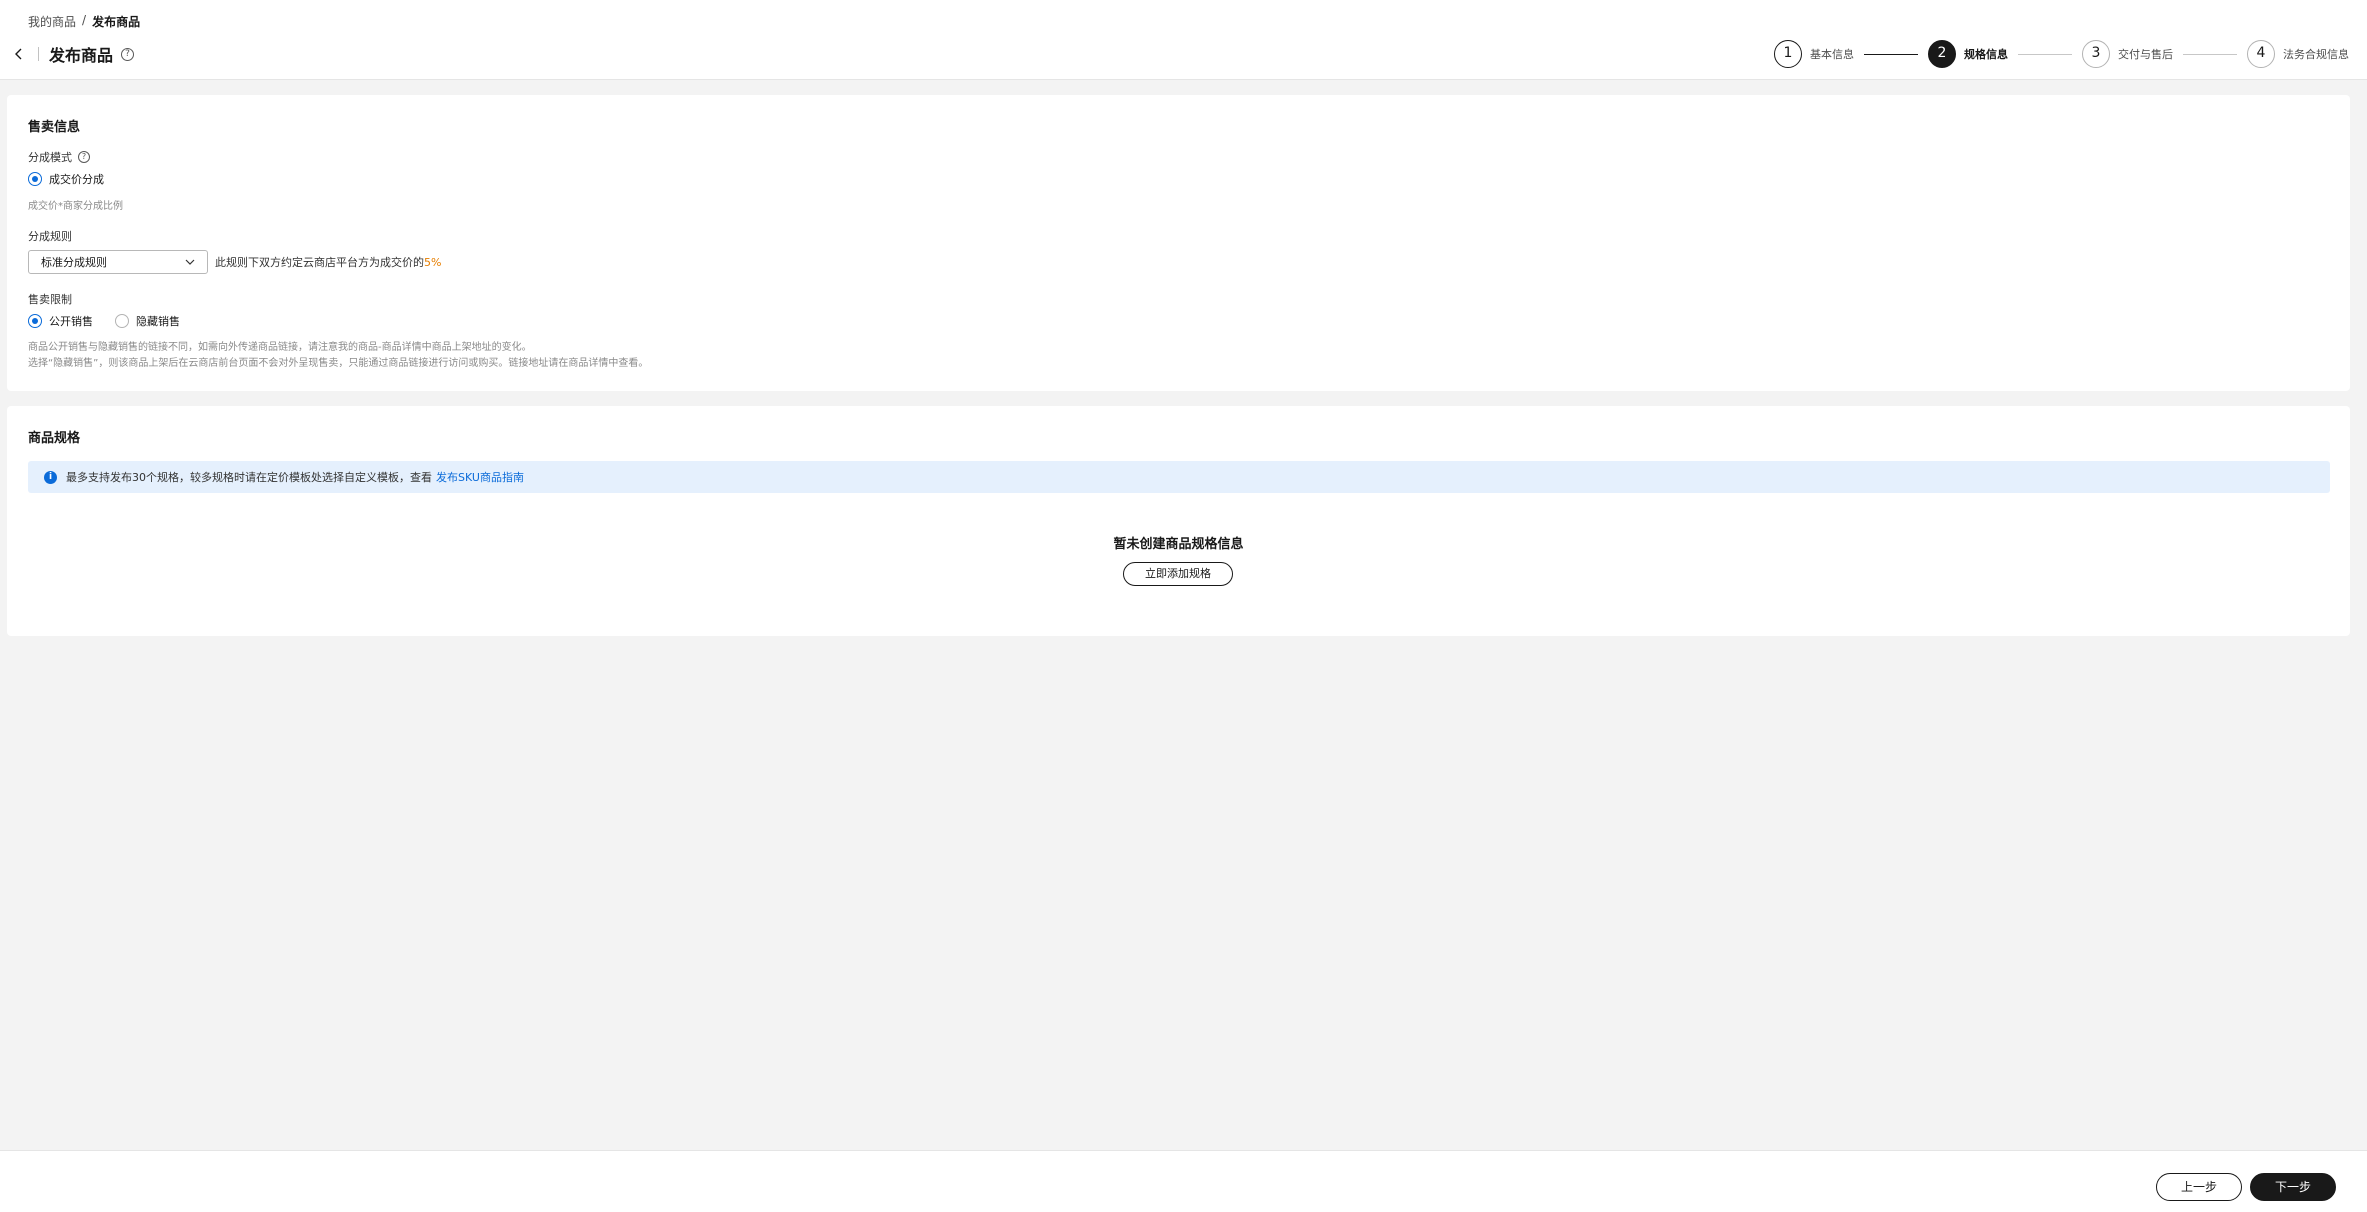  I want to click on sales-info-title: 售卖信息, so click(54, 127).